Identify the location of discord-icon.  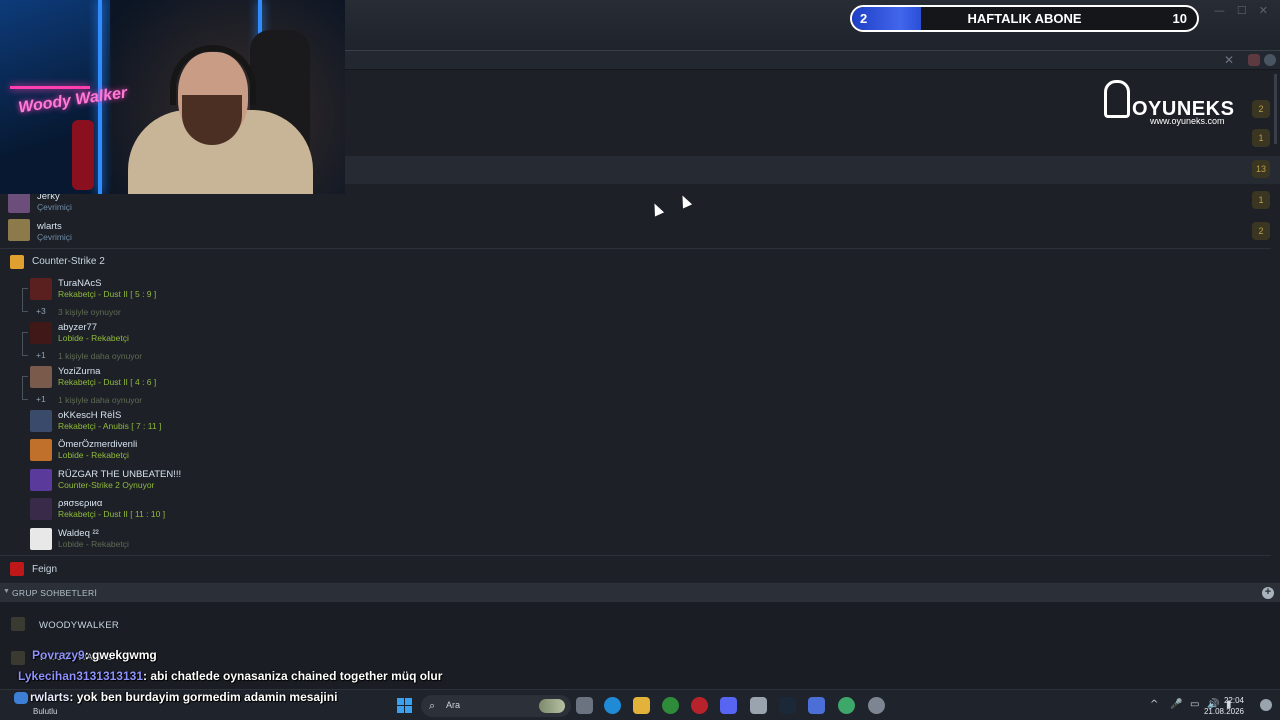
(728, 705).